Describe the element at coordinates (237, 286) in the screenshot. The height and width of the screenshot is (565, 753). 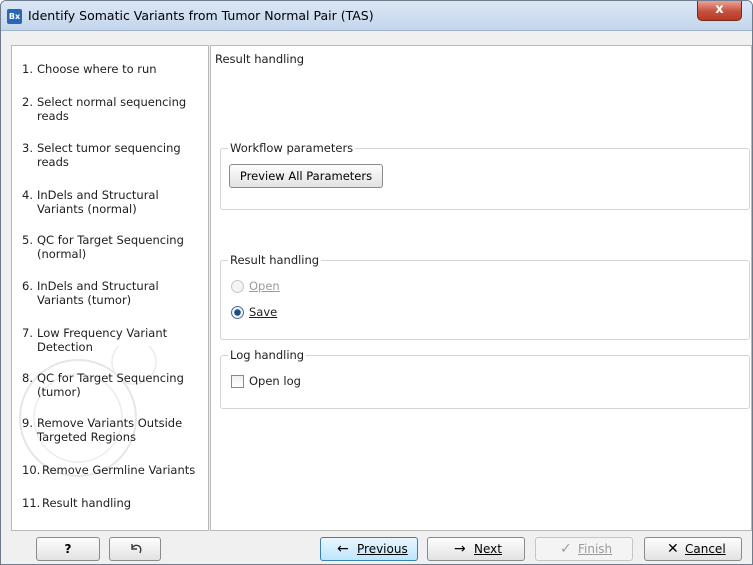
I see `open-radio` at that location.